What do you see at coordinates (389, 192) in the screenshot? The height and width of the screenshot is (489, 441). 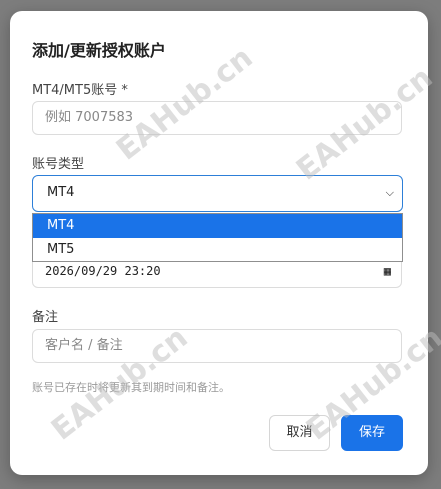 I see `chevron-down-icon: ⌵` at bounding box center [389, 192].